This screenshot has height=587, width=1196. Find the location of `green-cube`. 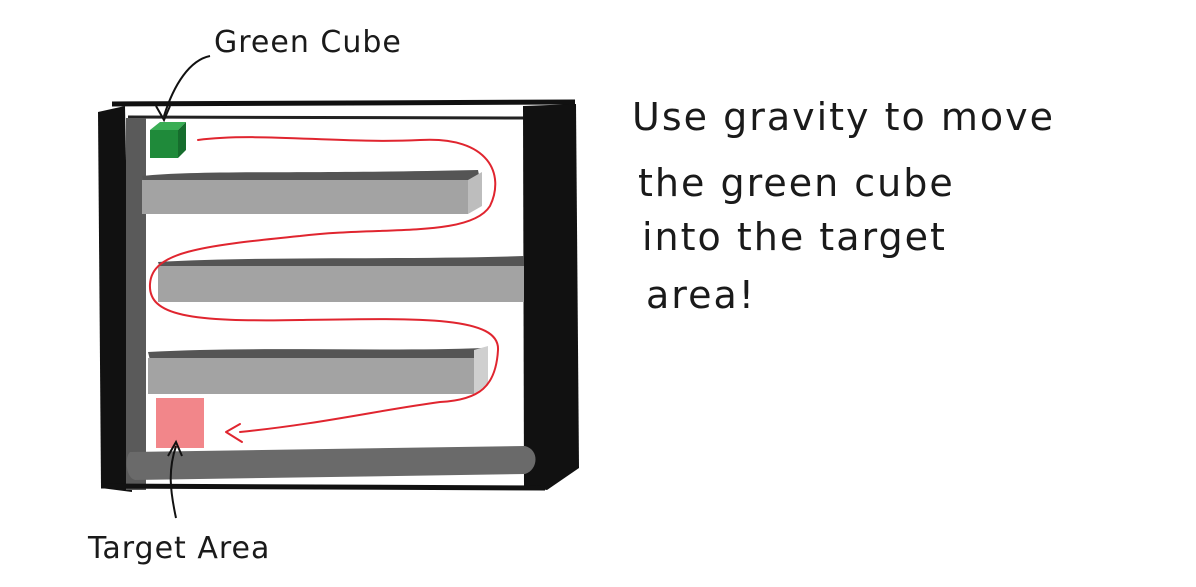

green-cube is located at coordinates (168, 140).